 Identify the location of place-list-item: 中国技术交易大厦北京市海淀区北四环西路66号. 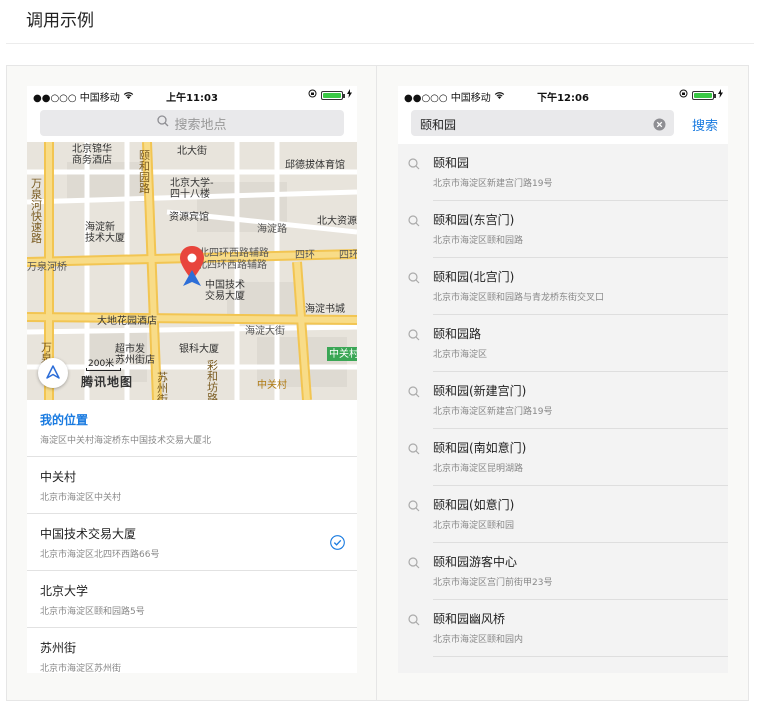
(192, 542).